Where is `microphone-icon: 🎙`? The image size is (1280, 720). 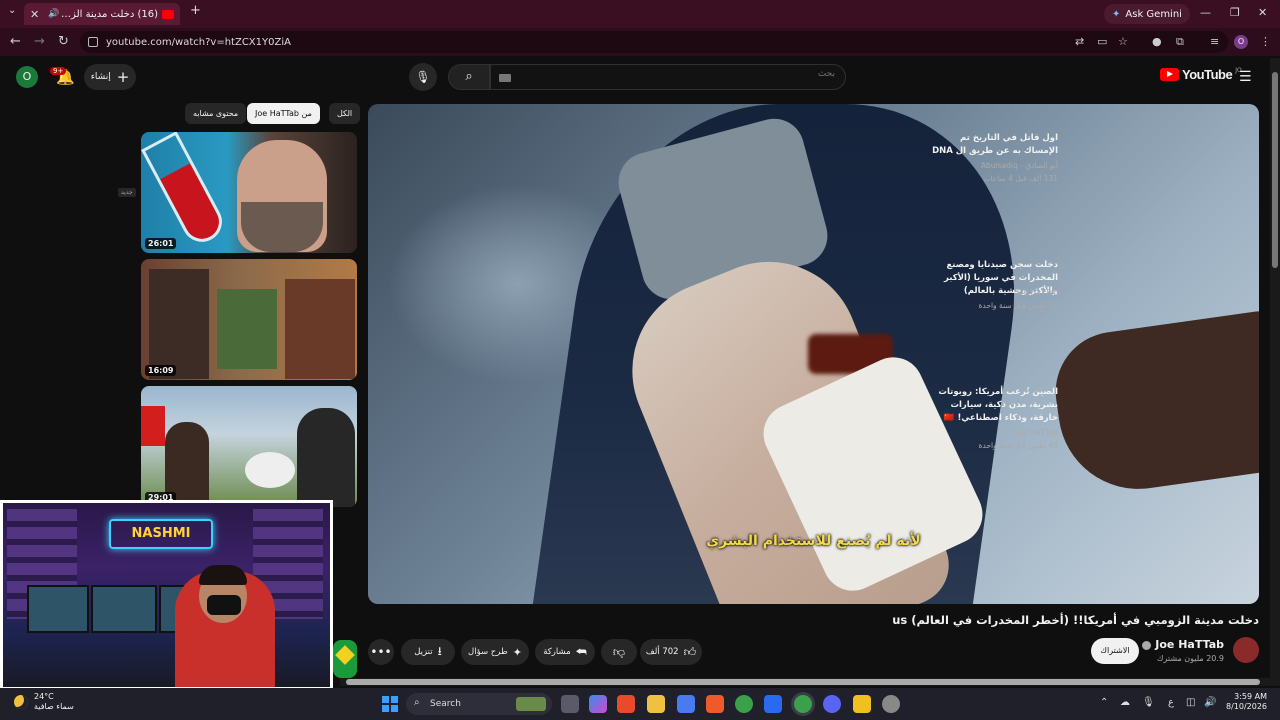
microphone-icon: 🎙 is located at coordinates (1148, 702).